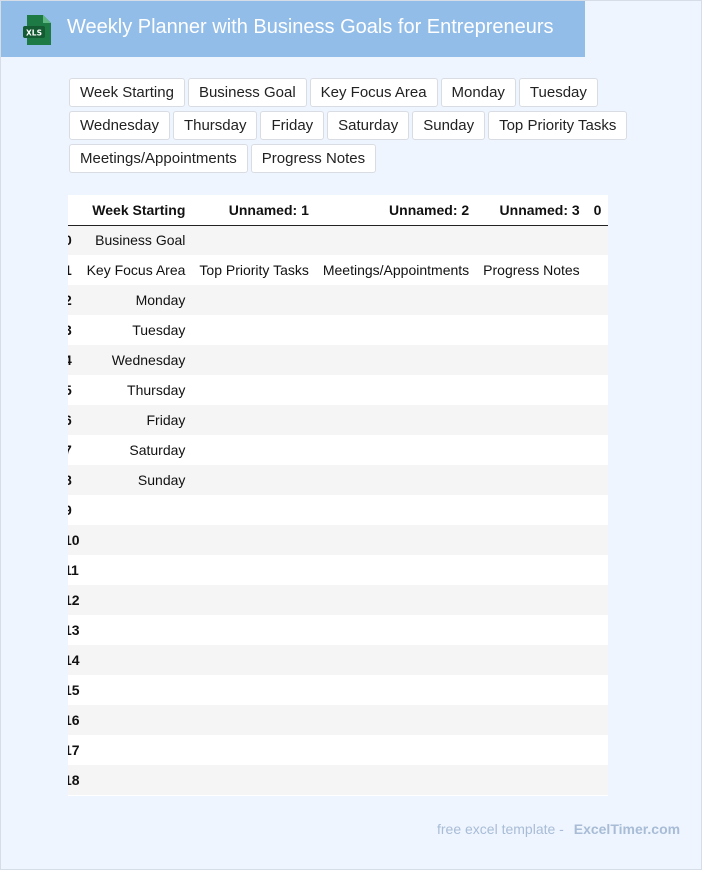  What do you see at coordinates (136, 360) in the screenshot?
I see `table-cell: Wednesday` at bounding box center [136, 360].